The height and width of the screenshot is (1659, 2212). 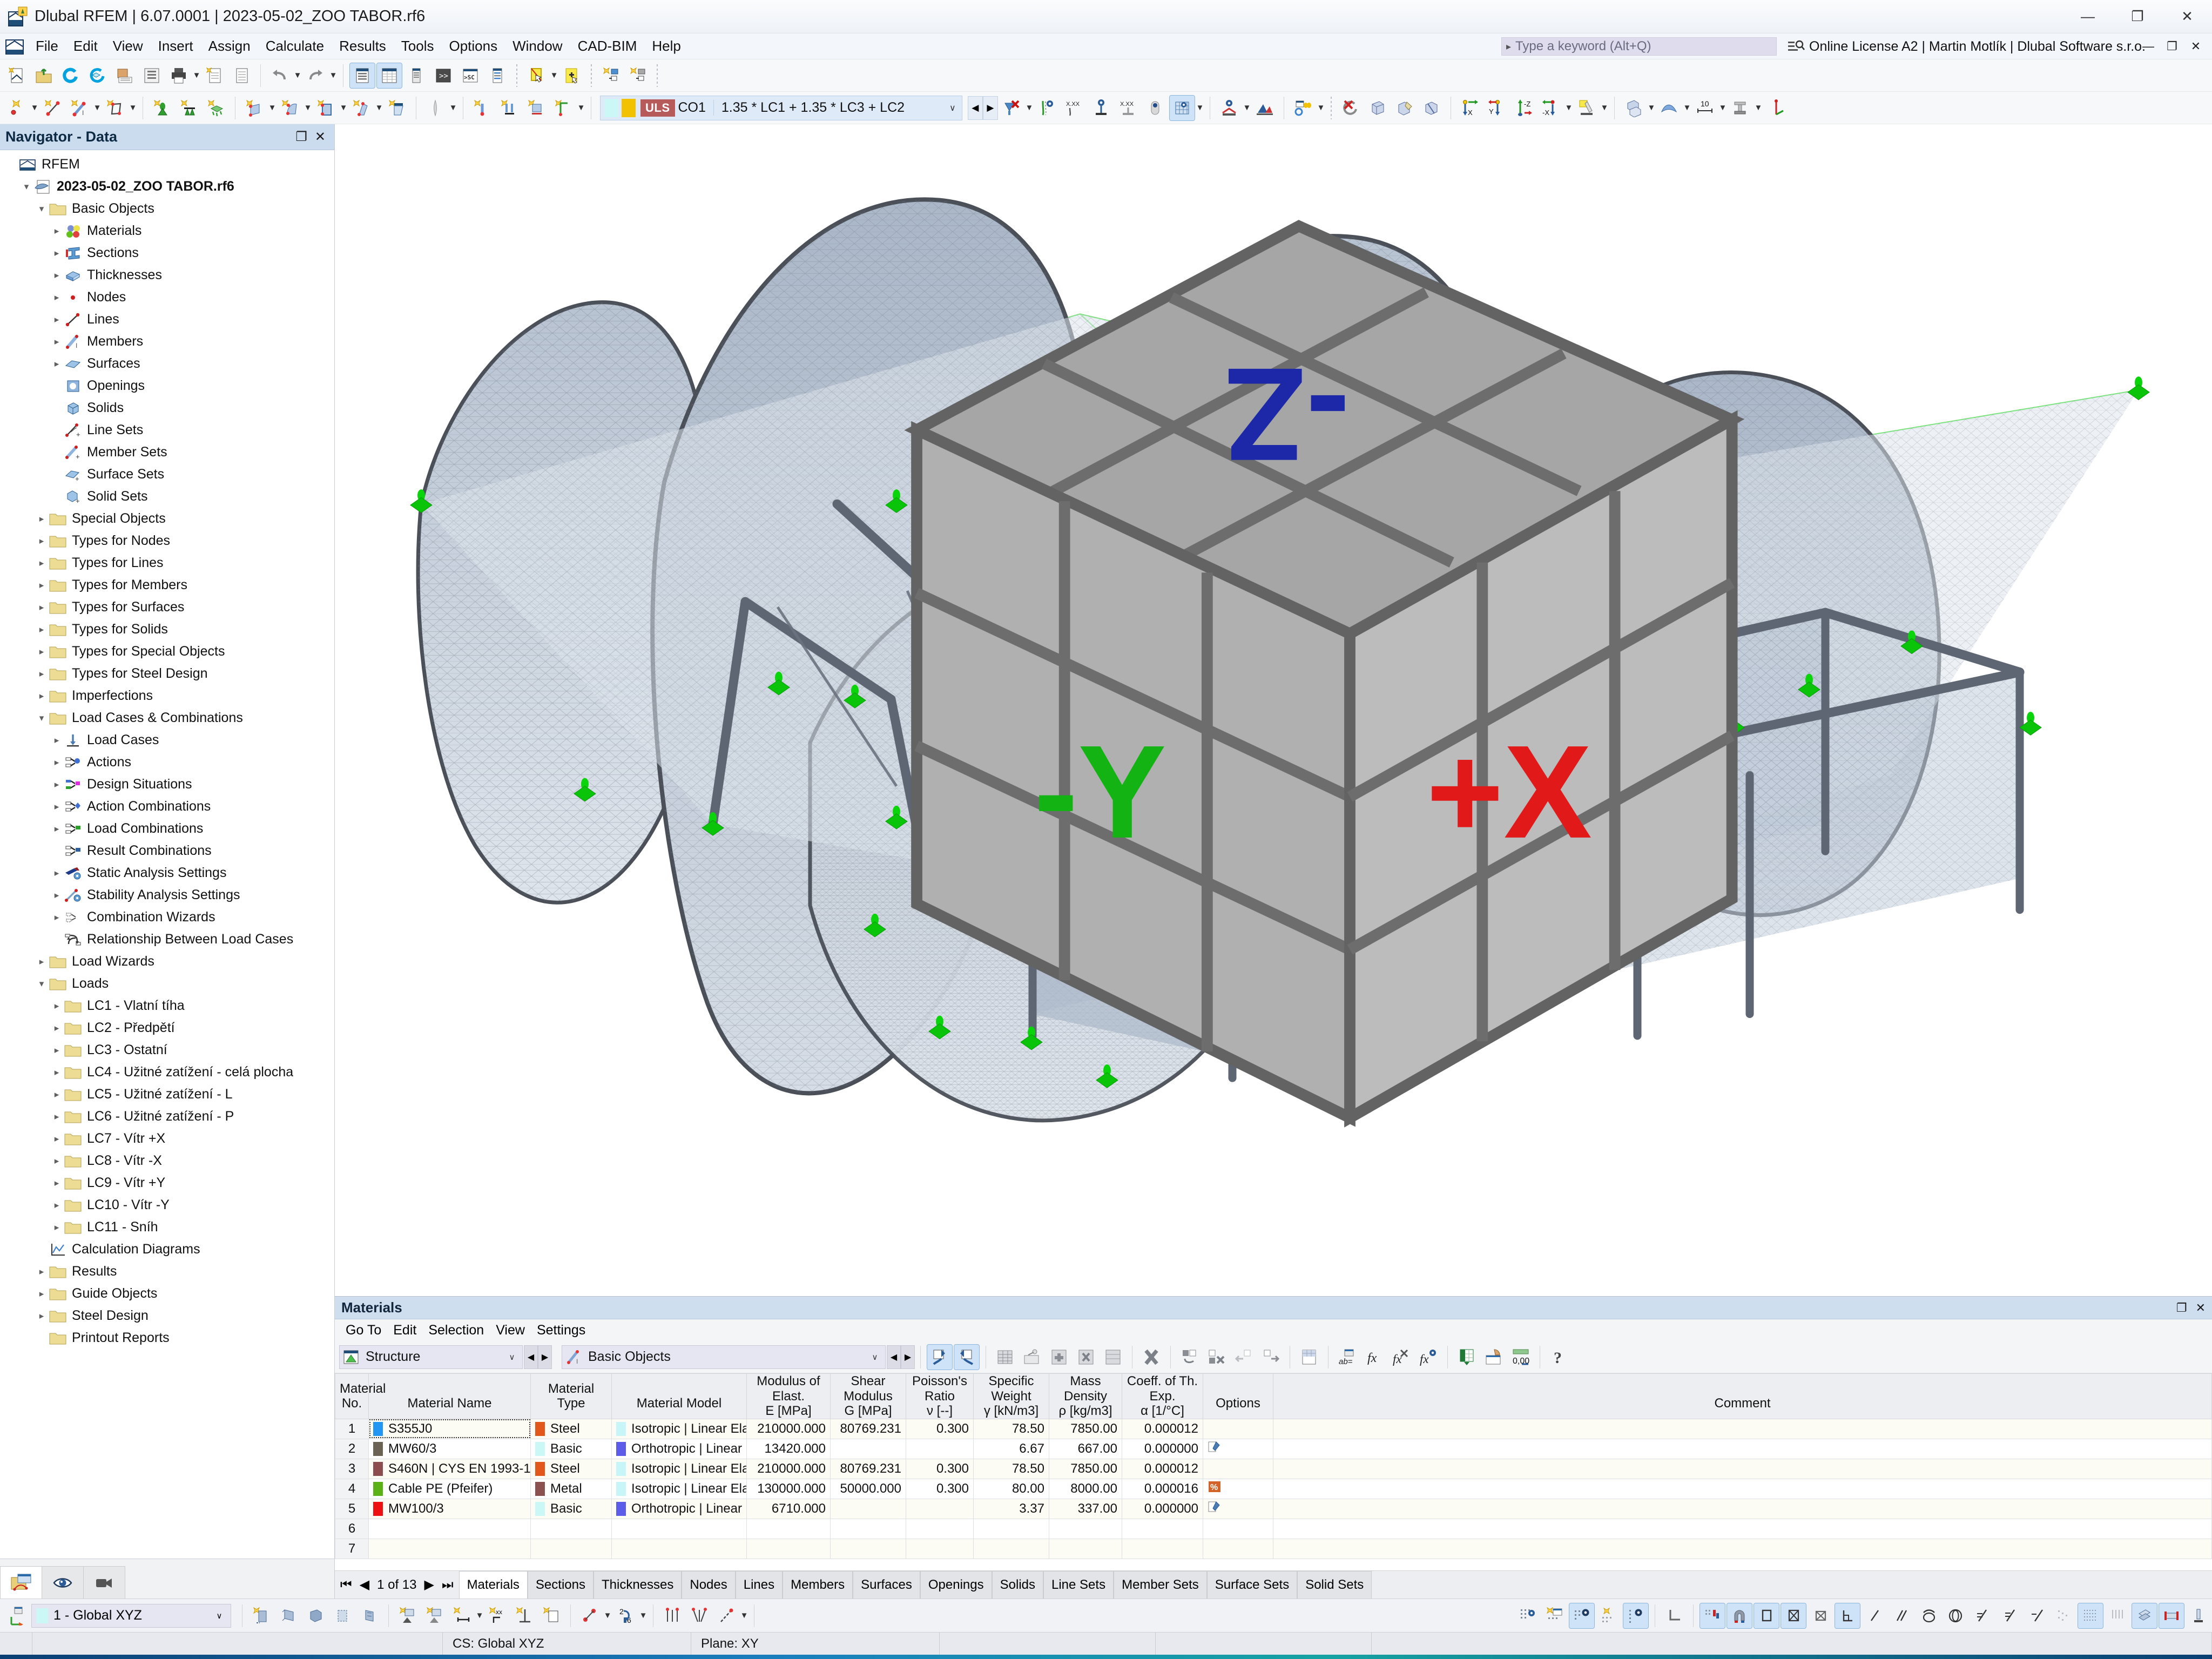 I want to click on menu-item-cad-bim: CAD-BIM, so click(x=607, y=46).